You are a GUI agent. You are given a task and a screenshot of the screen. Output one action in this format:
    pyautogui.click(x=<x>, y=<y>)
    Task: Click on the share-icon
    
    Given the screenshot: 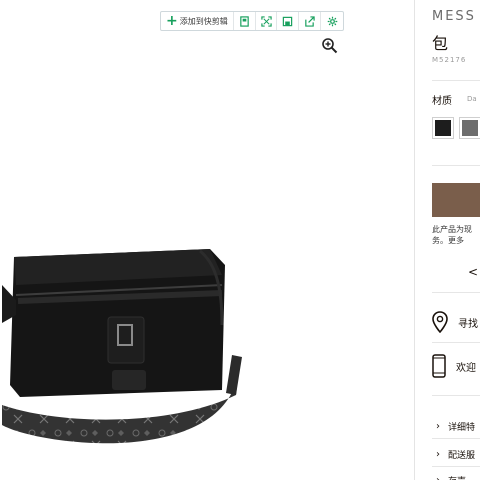 What is the action you would take?
    pyautogui.click(x=310, y=21)
    